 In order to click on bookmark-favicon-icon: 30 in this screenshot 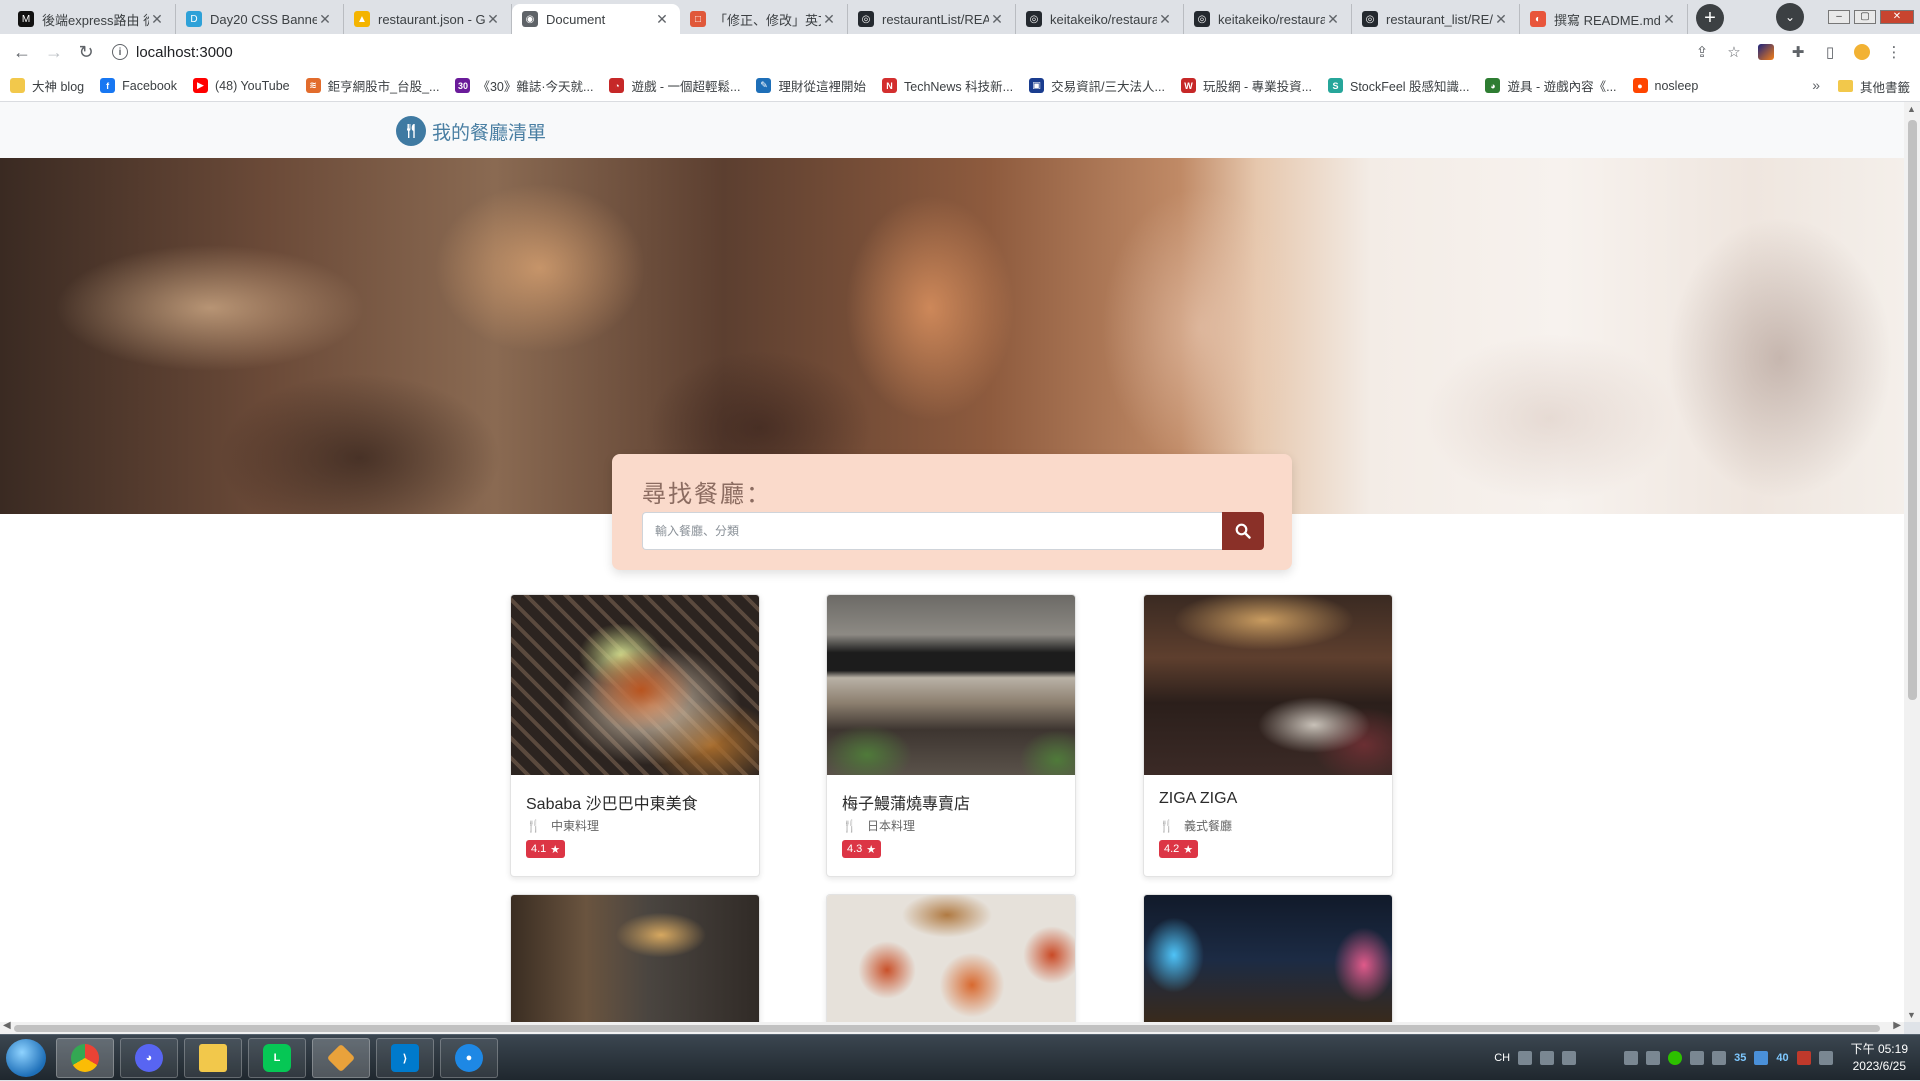, I will do `click(463, 85)`.